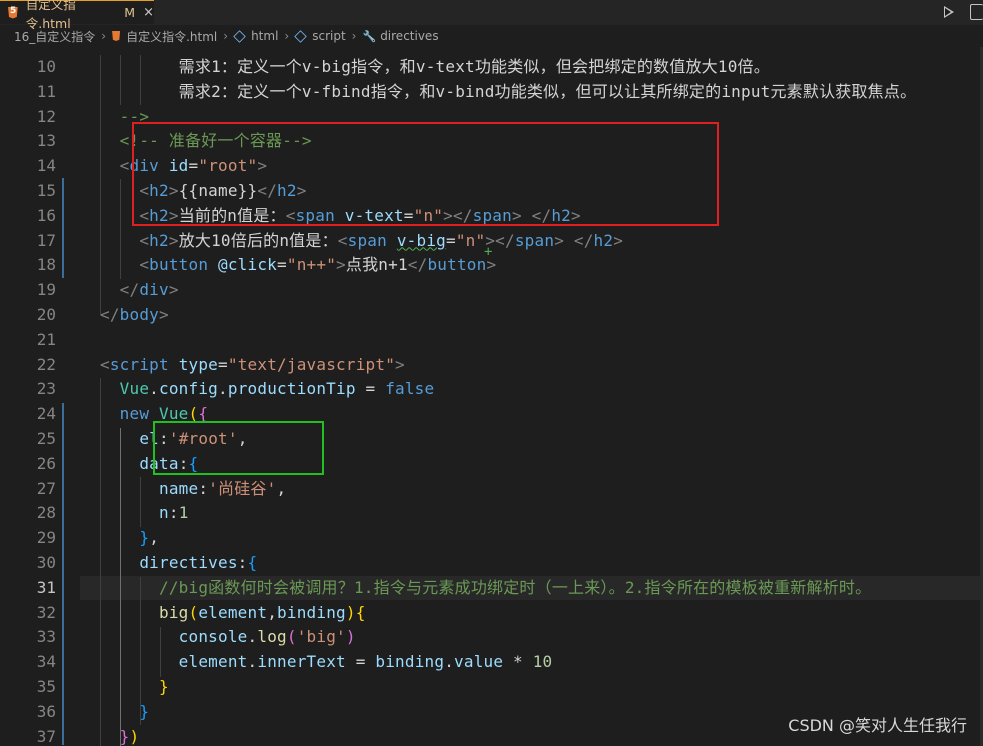 This screenshot has width=983, height=746. Describe the element at coordinates (46, 414) in the screenshot. I see `line-number: 24` at that location.